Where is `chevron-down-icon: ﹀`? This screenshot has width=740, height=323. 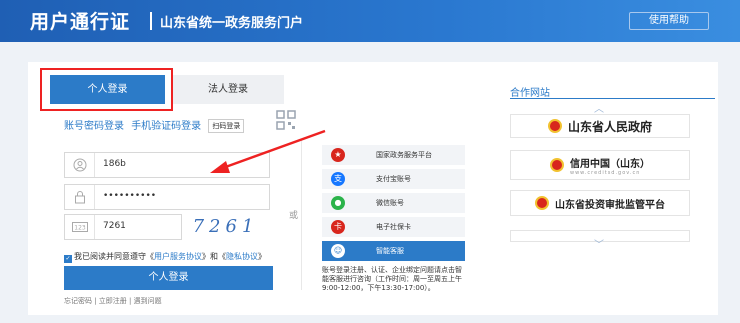 chevron-down-icon: ﹀ is located at coordinates (599, 243).